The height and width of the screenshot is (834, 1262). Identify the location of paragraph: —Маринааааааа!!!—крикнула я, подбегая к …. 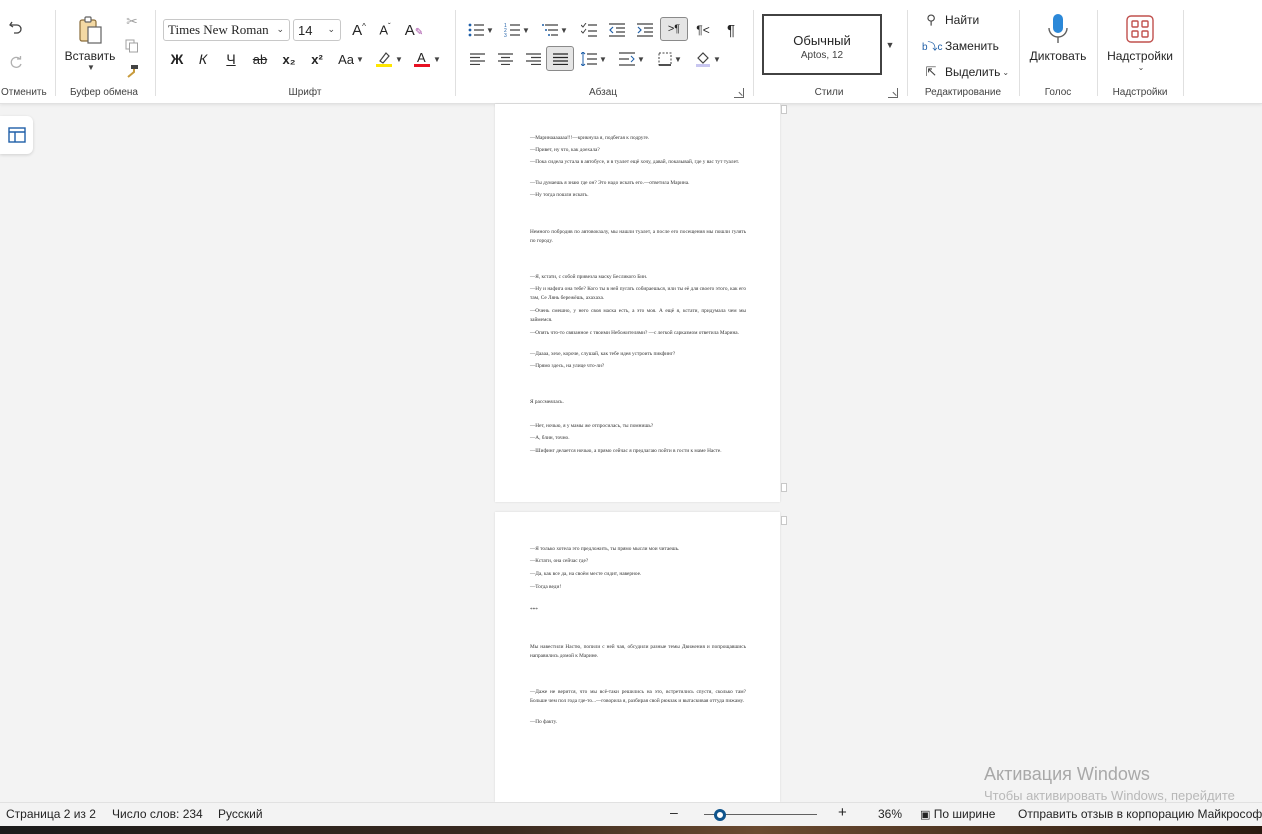
(638, 138).